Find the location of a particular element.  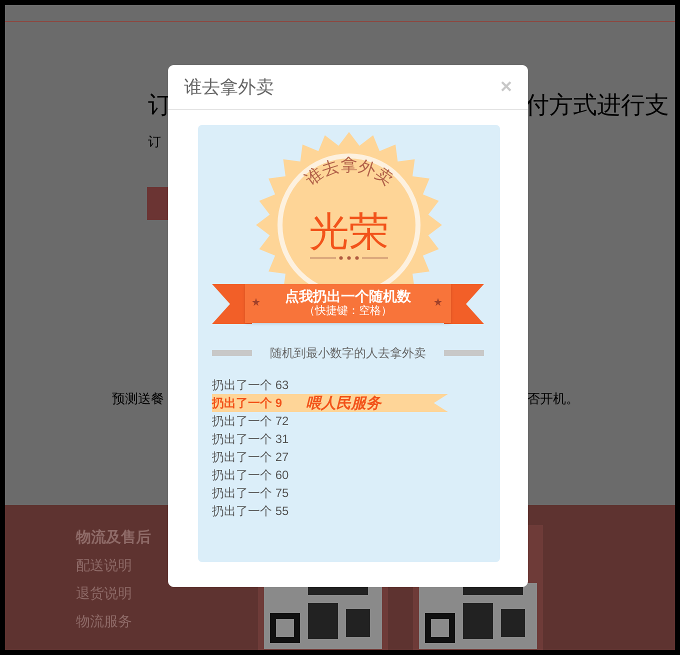

dialog-title: 谁去拿外卖 is located at coordinates (229, 87).